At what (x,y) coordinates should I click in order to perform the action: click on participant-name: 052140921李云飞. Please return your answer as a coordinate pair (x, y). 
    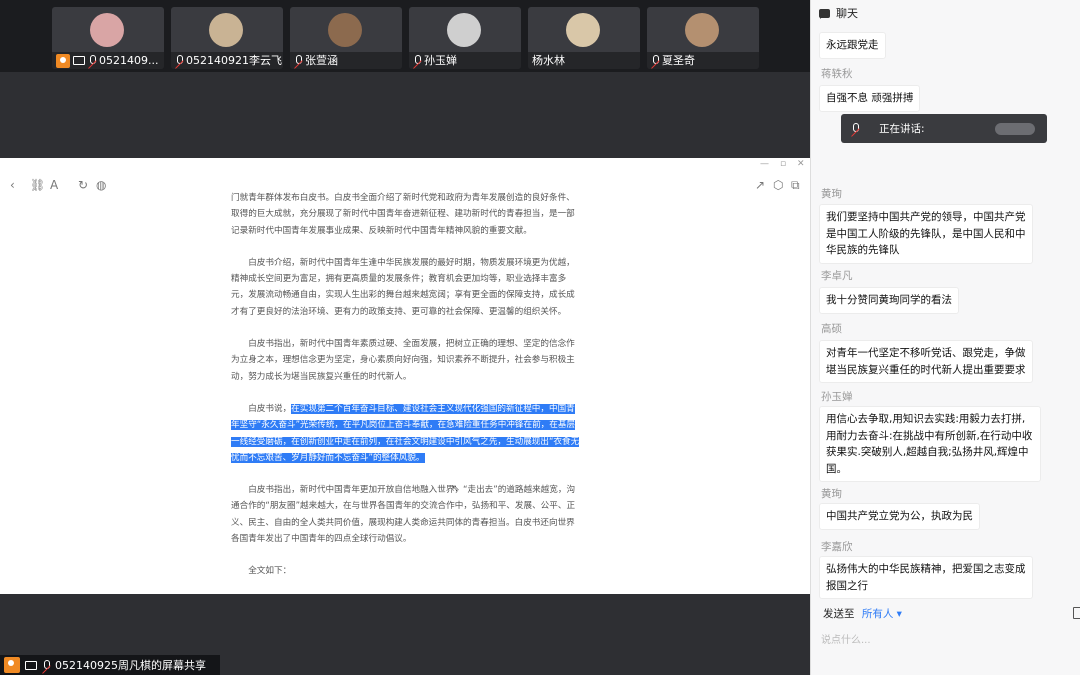
    Looking at the image, I should click on (234, 60).